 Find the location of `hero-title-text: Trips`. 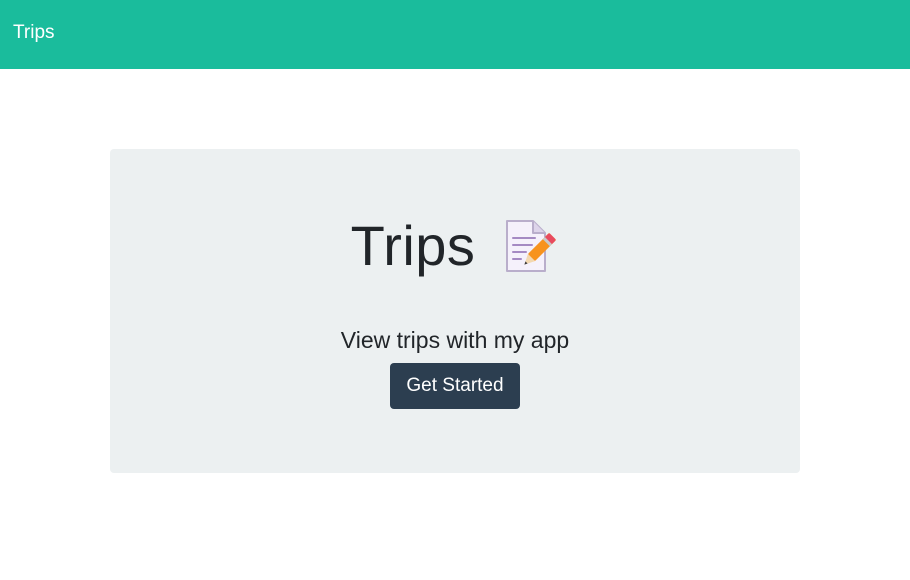

hero-title-text: Trips is located at coordinates (413, 245).